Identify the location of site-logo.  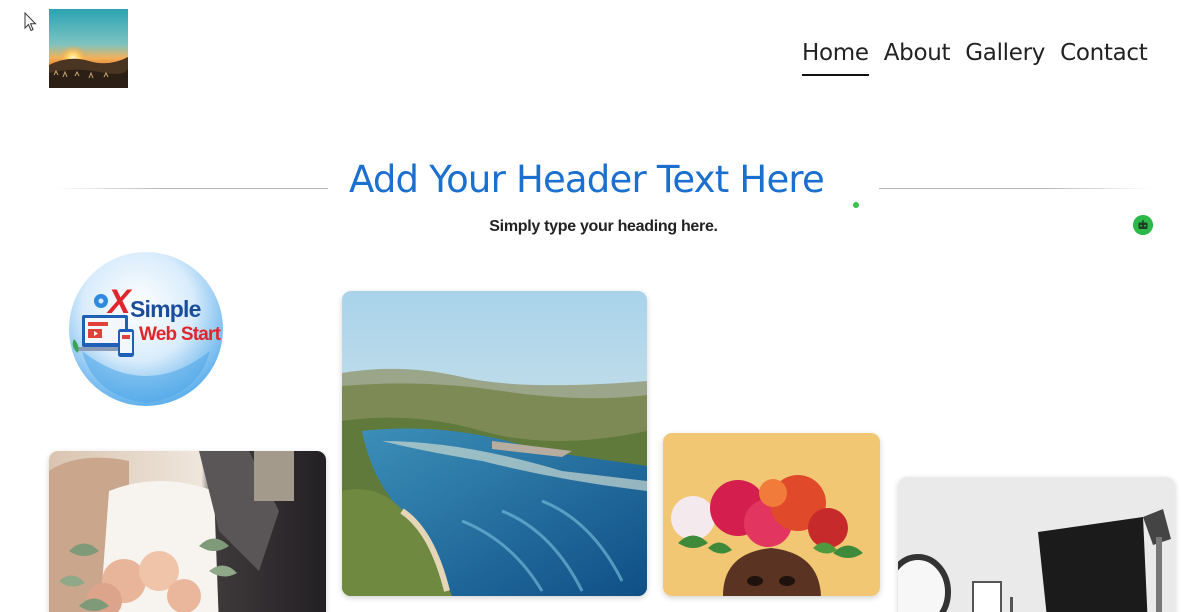
(88, 48).